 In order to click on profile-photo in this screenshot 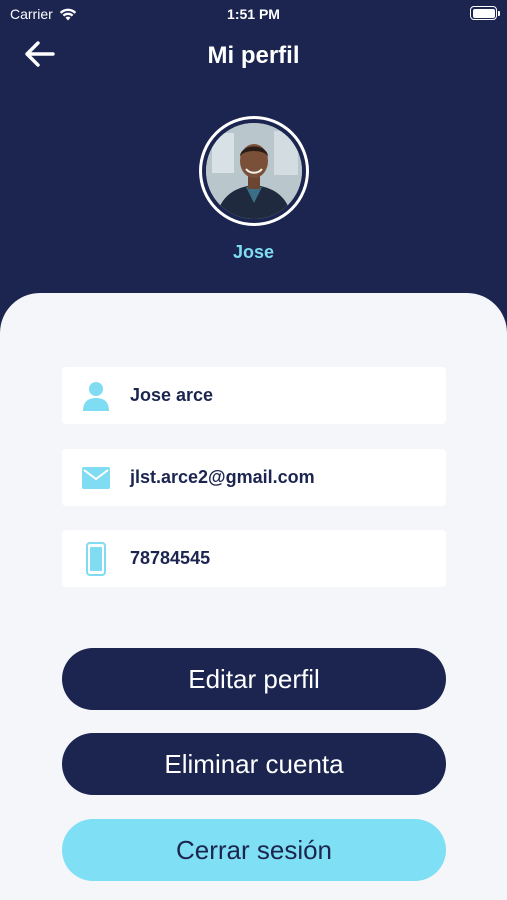, I will do `click(254, 171)`.